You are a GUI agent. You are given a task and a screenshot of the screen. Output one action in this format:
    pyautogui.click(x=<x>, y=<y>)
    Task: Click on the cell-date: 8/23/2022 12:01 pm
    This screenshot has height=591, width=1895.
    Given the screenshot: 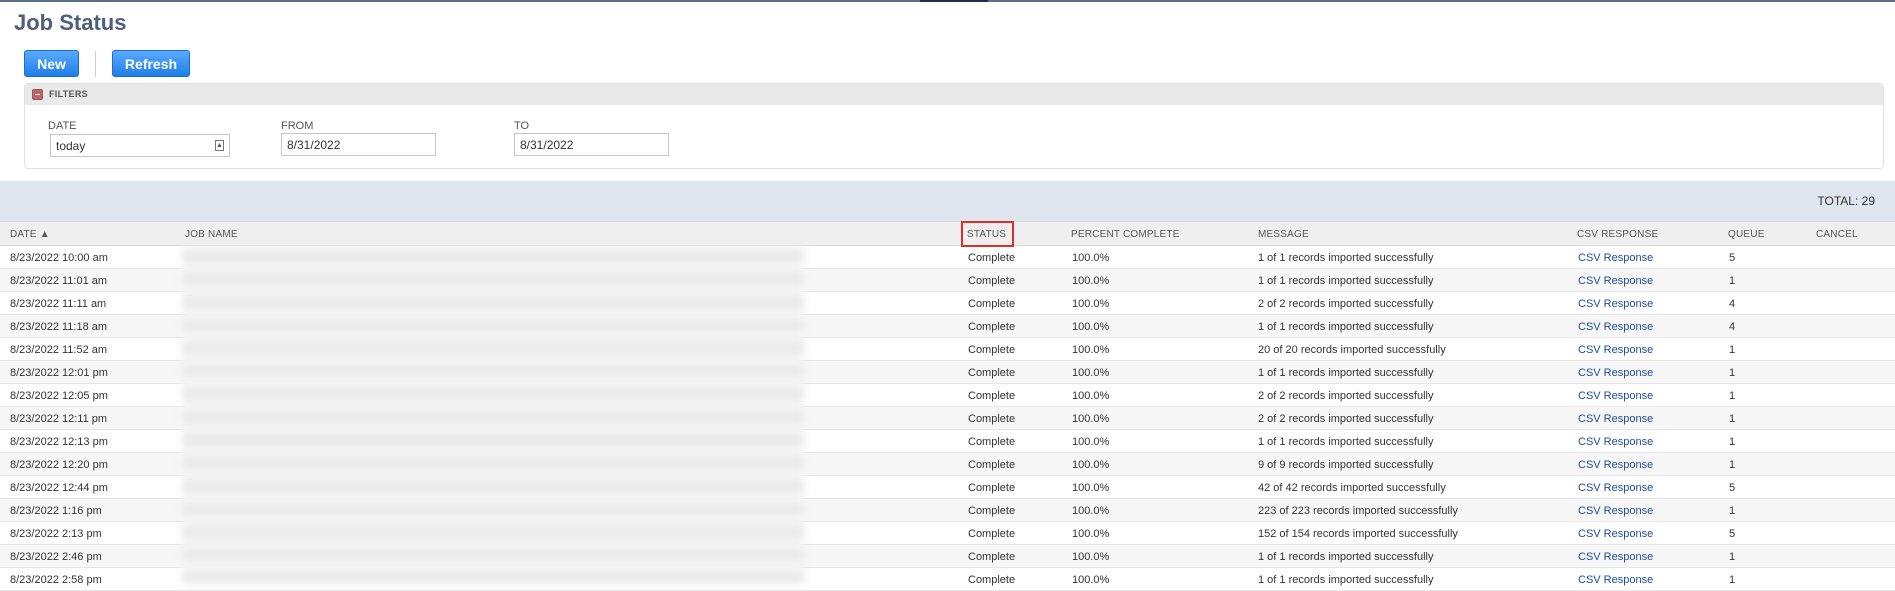 What is the action you would take?
    pyautogui.click(x=59, y=373)
    